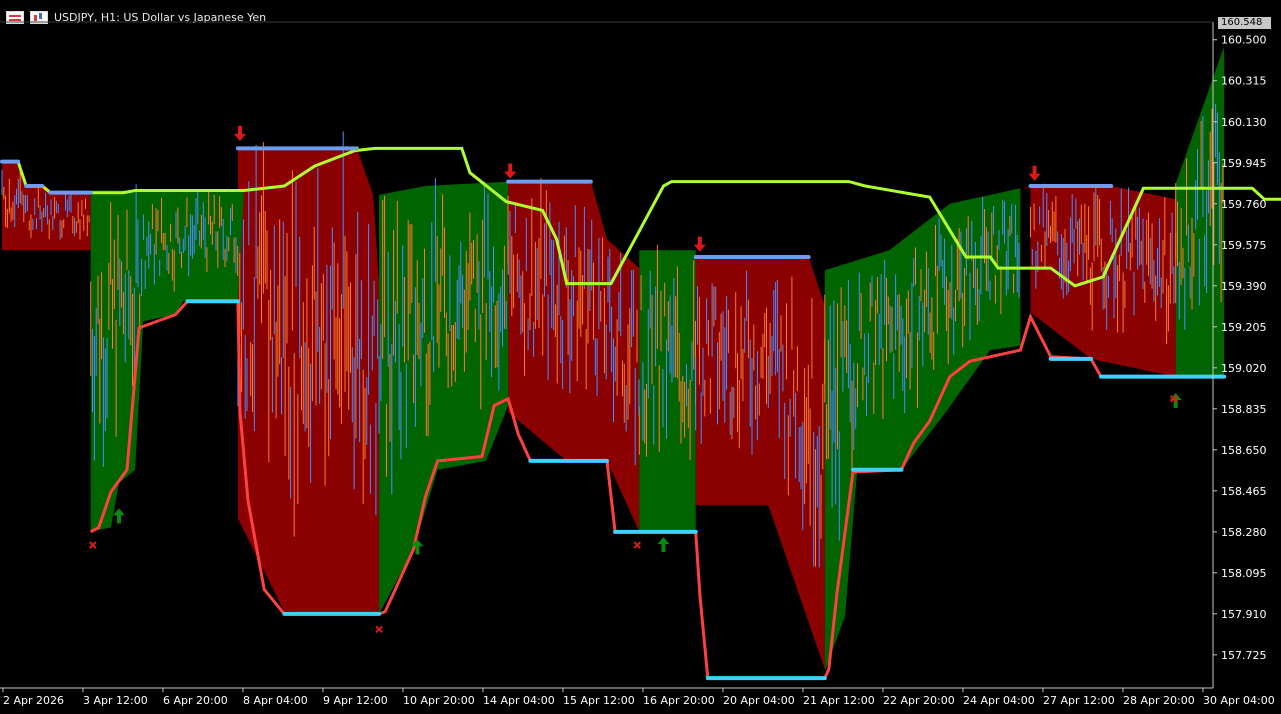 Image resolution: width=1281 pixels, height=714 pixels. Describe the element at coordinates (33, 700) in the screenshot. I see `x-tick-label: 2 Apr 2026` at that location.